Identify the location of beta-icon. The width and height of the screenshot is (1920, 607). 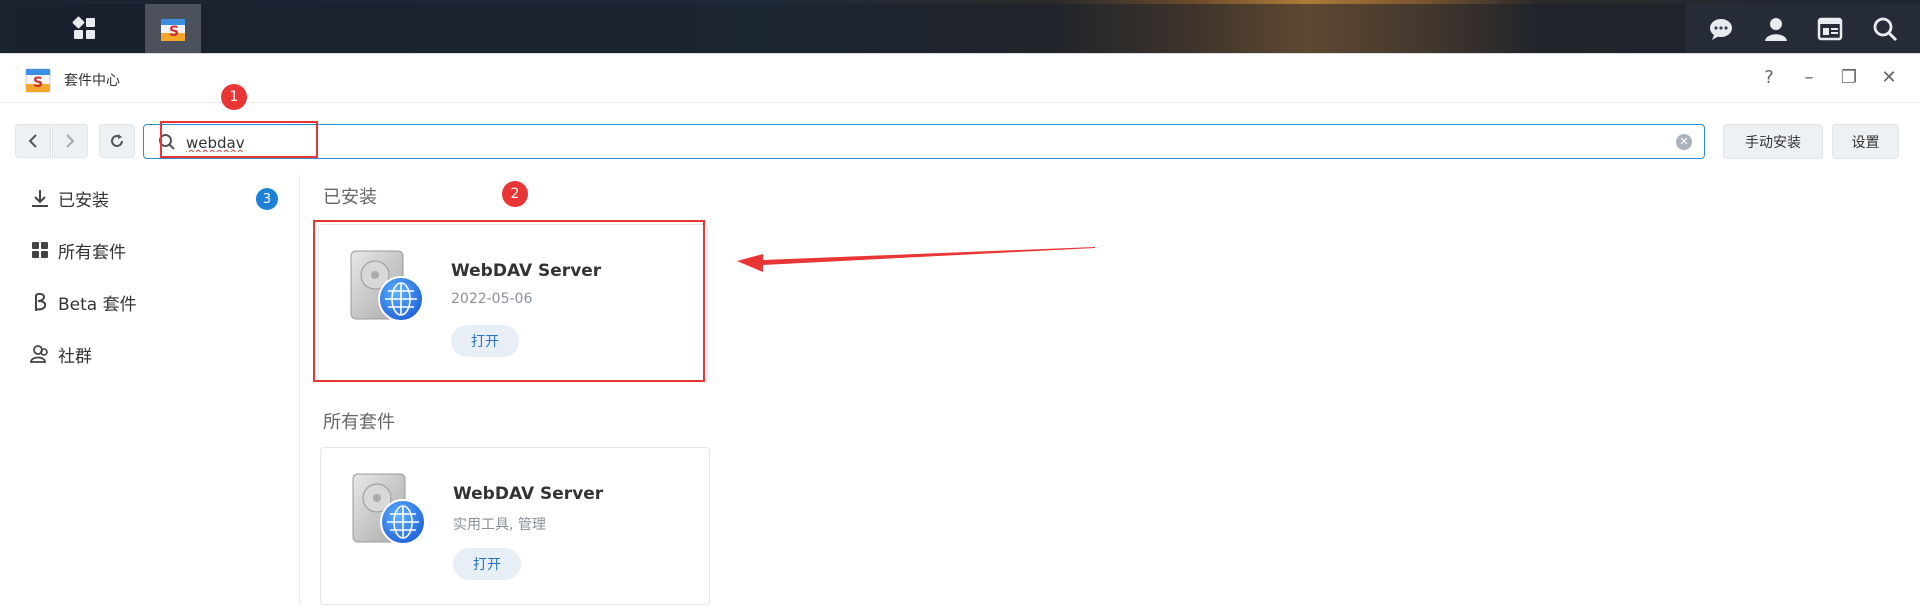
(41, 301).